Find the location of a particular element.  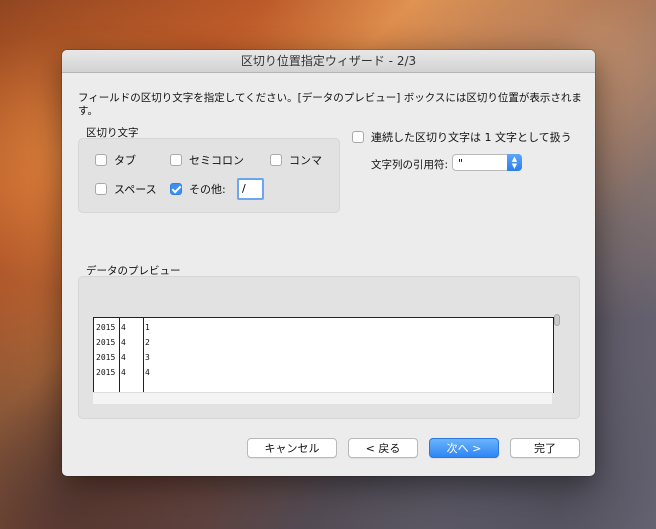

back-button: < 戻る is located at coordinates (383, 448).